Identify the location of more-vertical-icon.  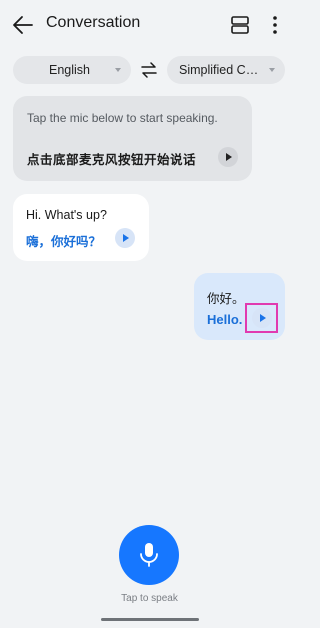
(275, 25).